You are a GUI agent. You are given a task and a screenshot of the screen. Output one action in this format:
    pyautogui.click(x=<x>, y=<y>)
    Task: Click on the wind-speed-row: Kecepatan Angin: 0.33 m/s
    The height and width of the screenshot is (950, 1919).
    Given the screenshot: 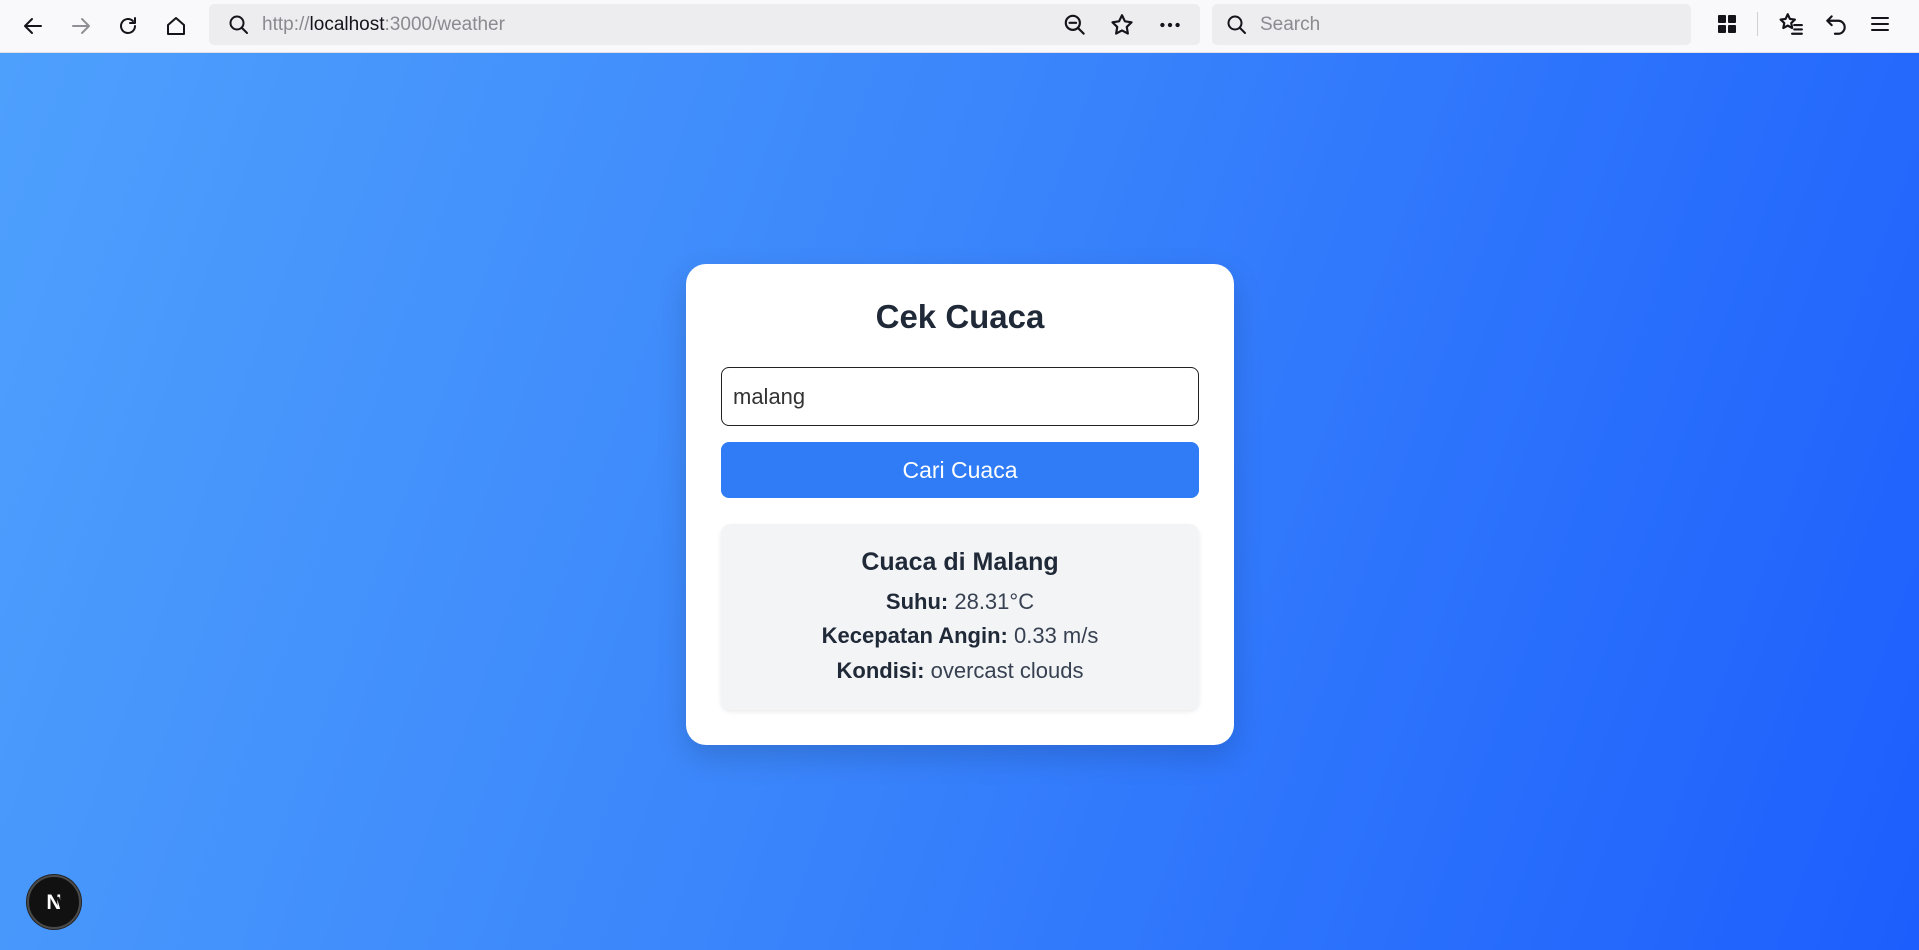 What is the action you would take?
    pyautogui.click(x=960, y=636)
    